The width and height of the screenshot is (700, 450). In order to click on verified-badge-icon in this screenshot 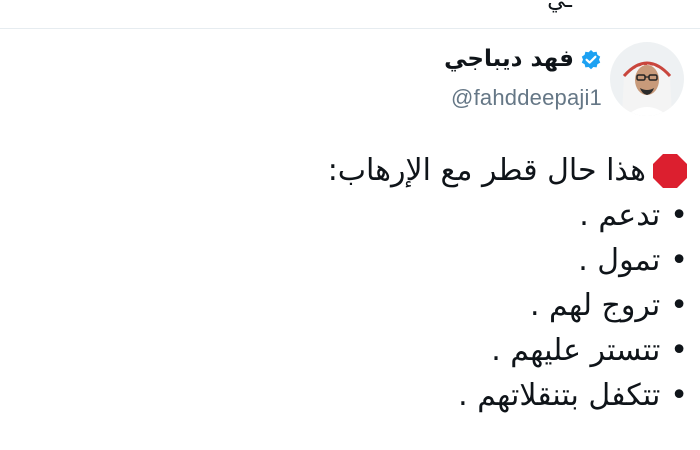, I will do `click(591, 60)`.